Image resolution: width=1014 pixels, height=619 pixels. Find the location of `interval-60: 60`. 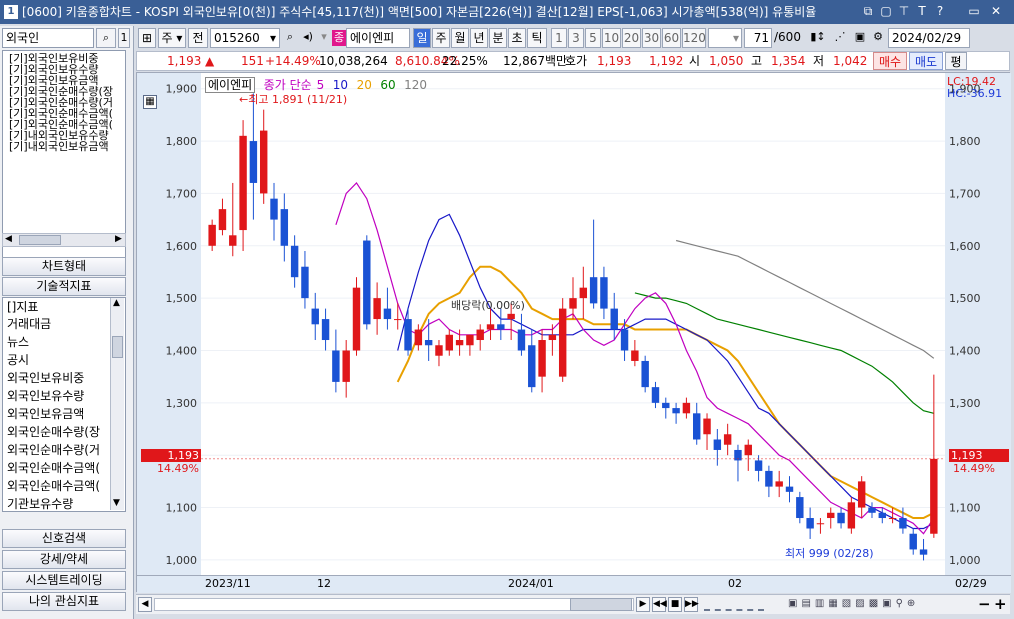

interval-60: 60 is located at coordinates (671, 38).